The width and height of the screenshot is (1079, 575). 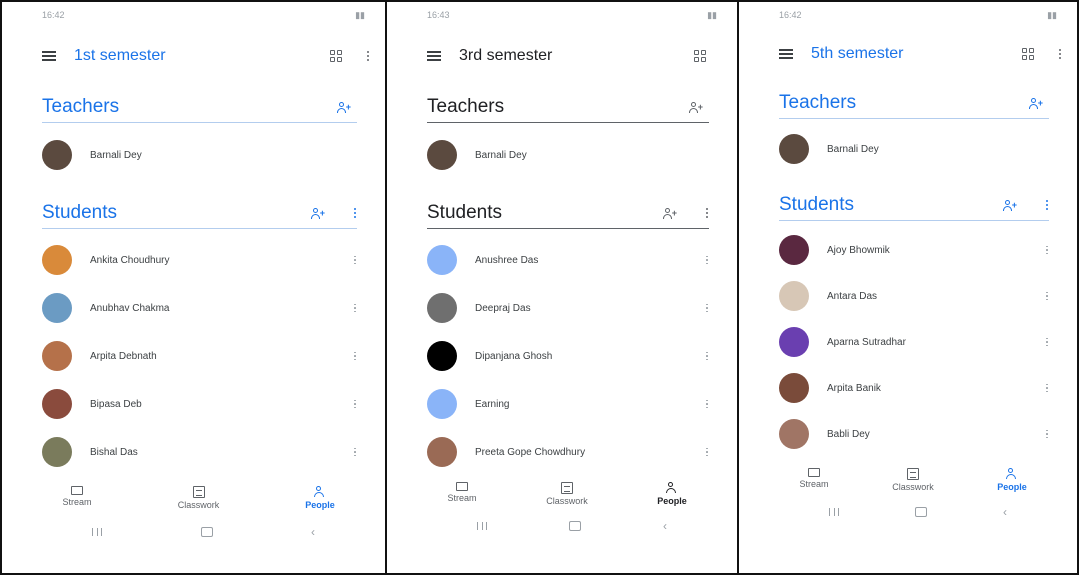 I want to click on system-nav: ‹, so click(x=918, y=512).